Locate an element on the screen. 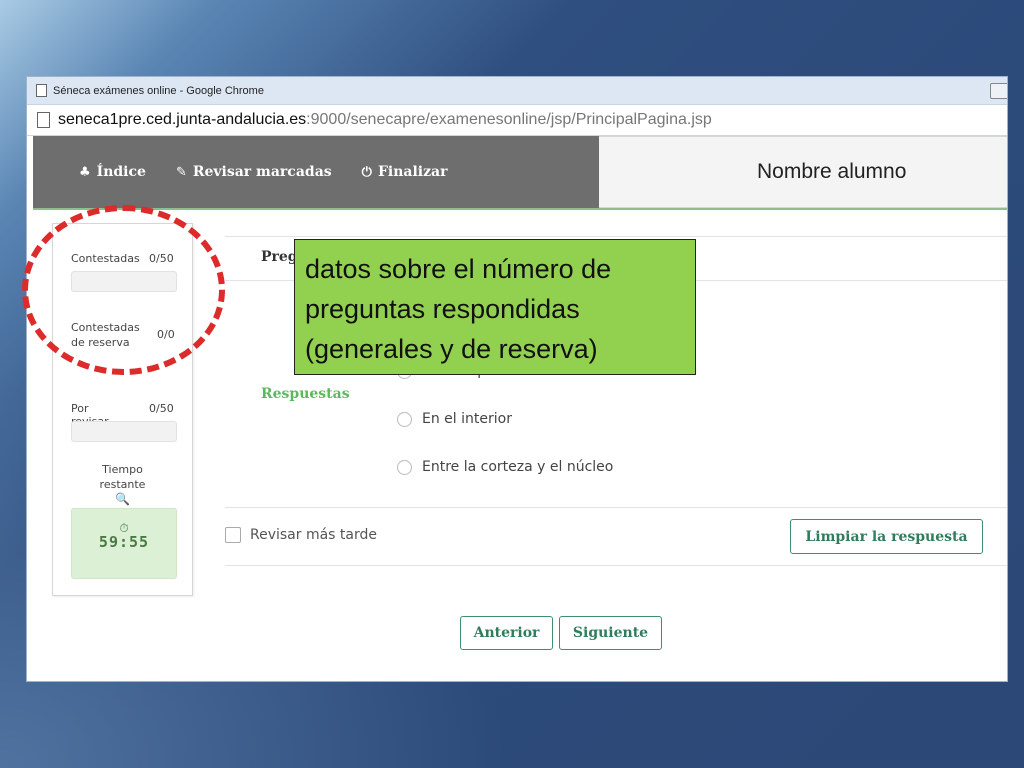 This screenshot has width=1024, height=768. answer-option: Entre la corteza y el núcleo is located at coordinates (505, 467).